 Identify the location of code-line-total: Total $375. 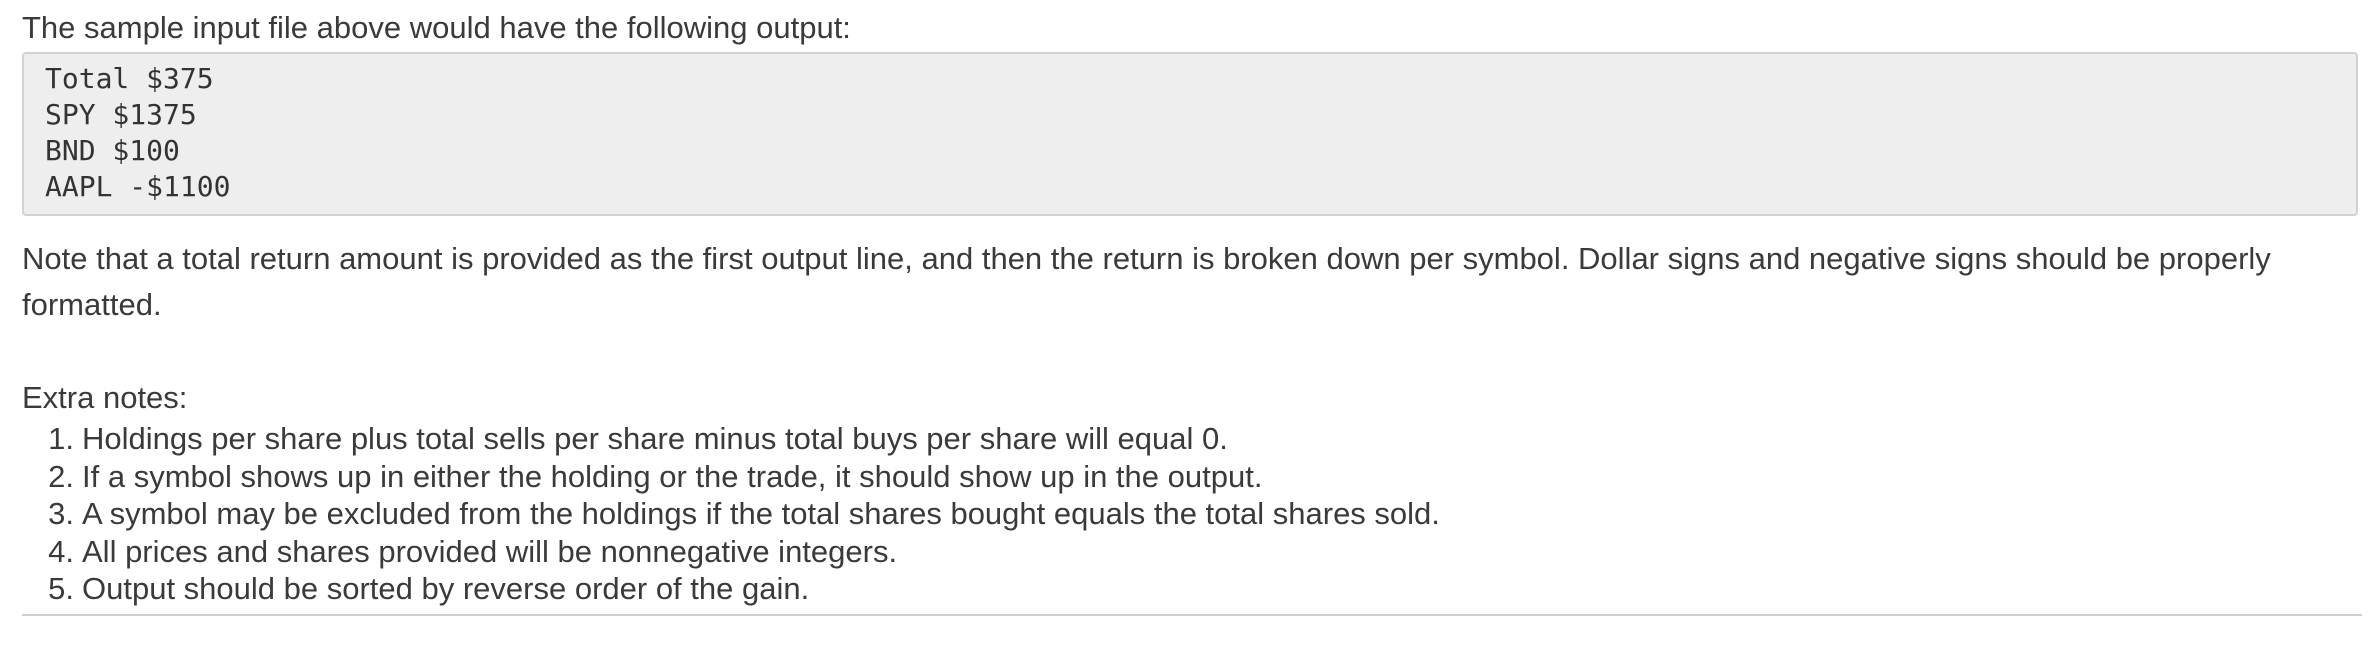
(129, 78).